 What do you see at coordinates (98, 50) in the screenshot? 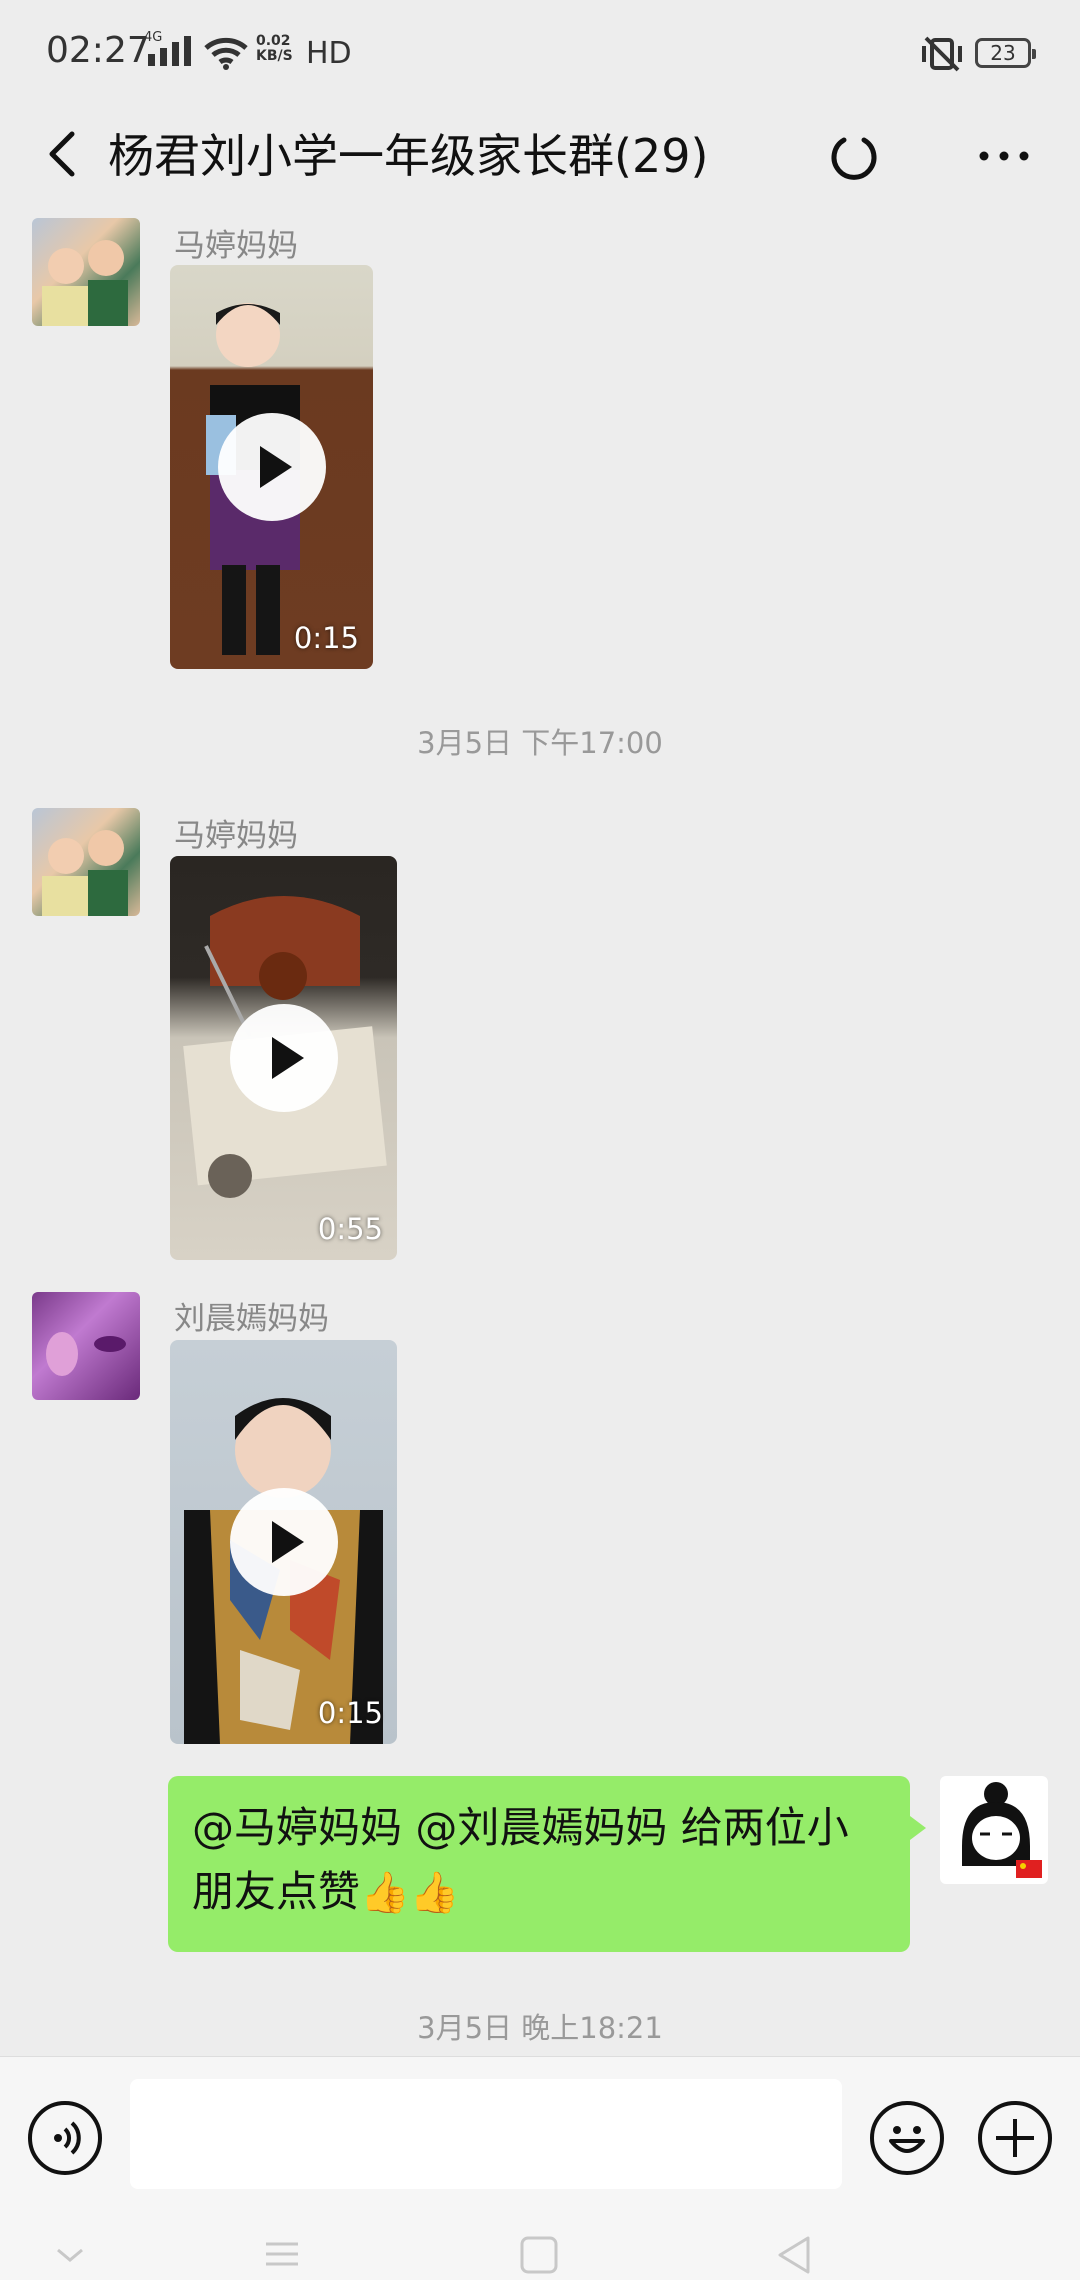
I see `status-time: 02:27` at bounding box center [98, 50].